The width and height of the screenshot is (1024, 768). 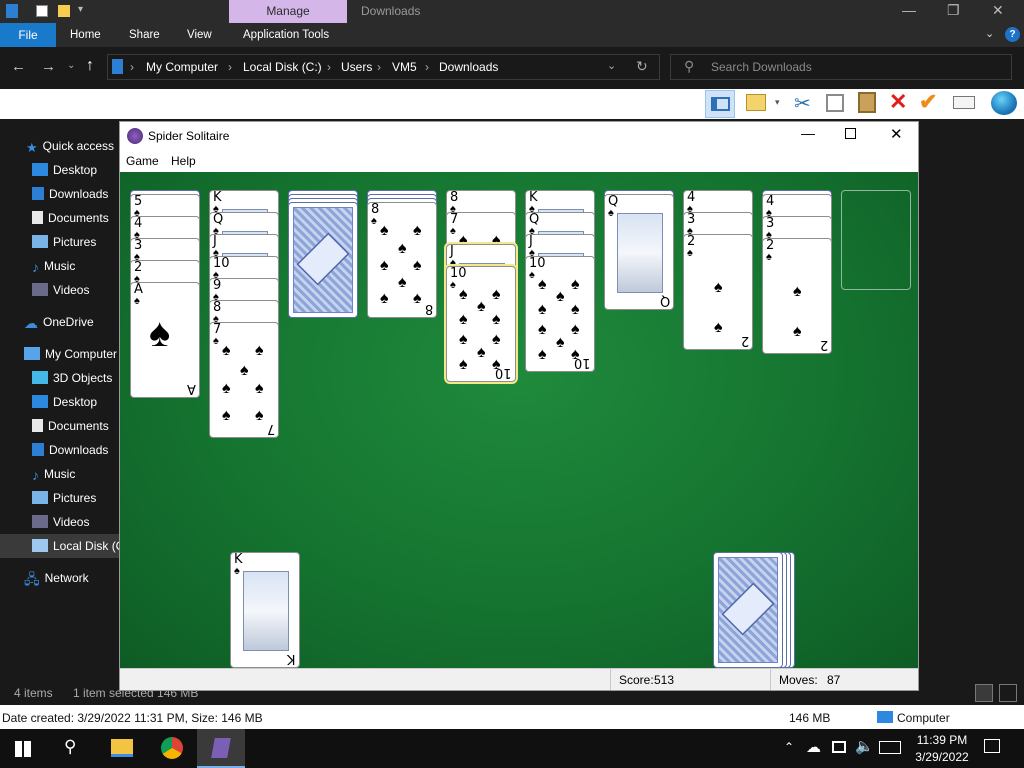 What do you see at coordinates (468, 67) in the screenshot?
I see `breadcrumb-downloads: Downloads` at bounding box center [468, 67].